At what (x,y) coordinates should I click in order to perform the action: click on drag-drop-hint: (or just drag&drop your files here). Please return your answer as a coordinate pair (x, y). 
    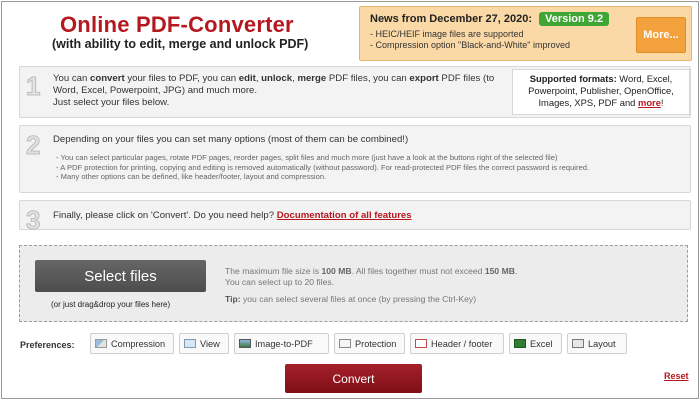
    Looking at the image, I should click on (111, 304).